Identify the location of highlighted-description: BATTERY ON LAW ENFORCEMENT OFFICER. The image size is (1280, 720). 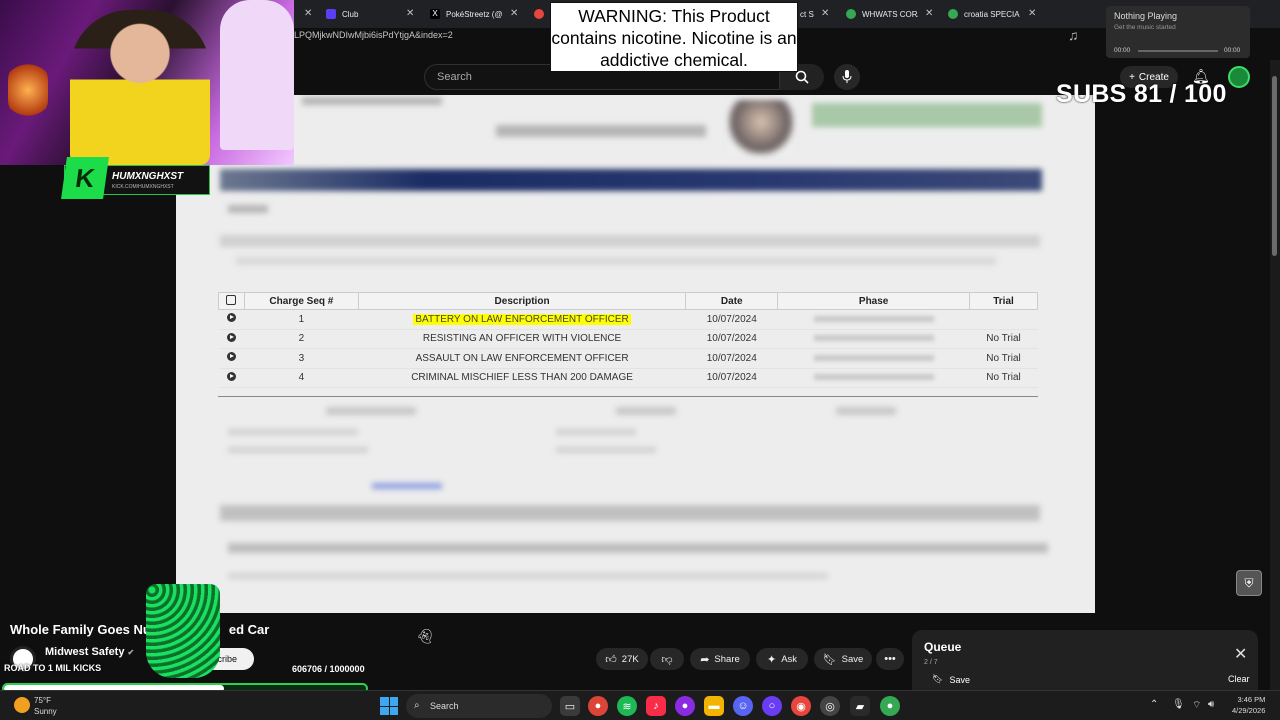
(522, 319).